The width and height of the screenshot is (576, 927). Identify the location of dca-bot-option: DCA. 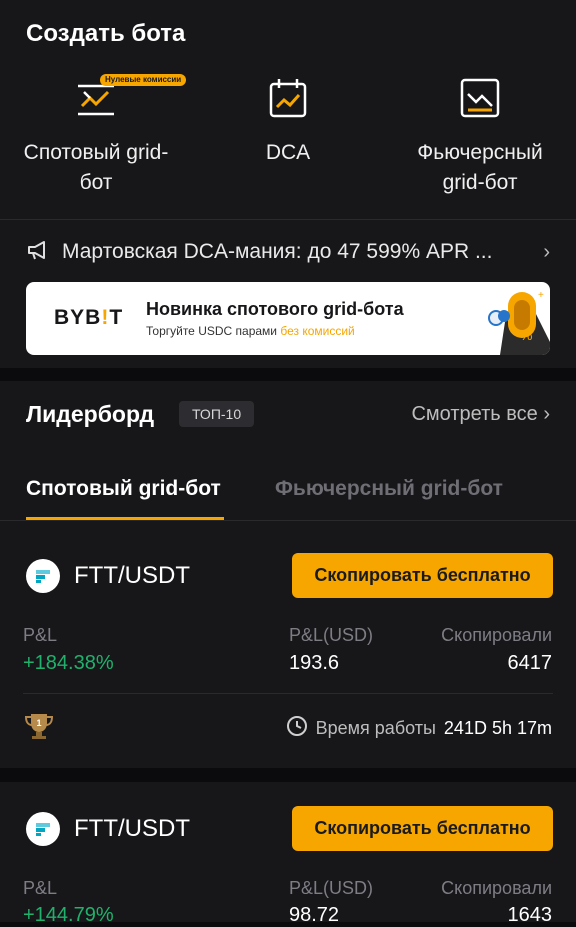
(288, 122).